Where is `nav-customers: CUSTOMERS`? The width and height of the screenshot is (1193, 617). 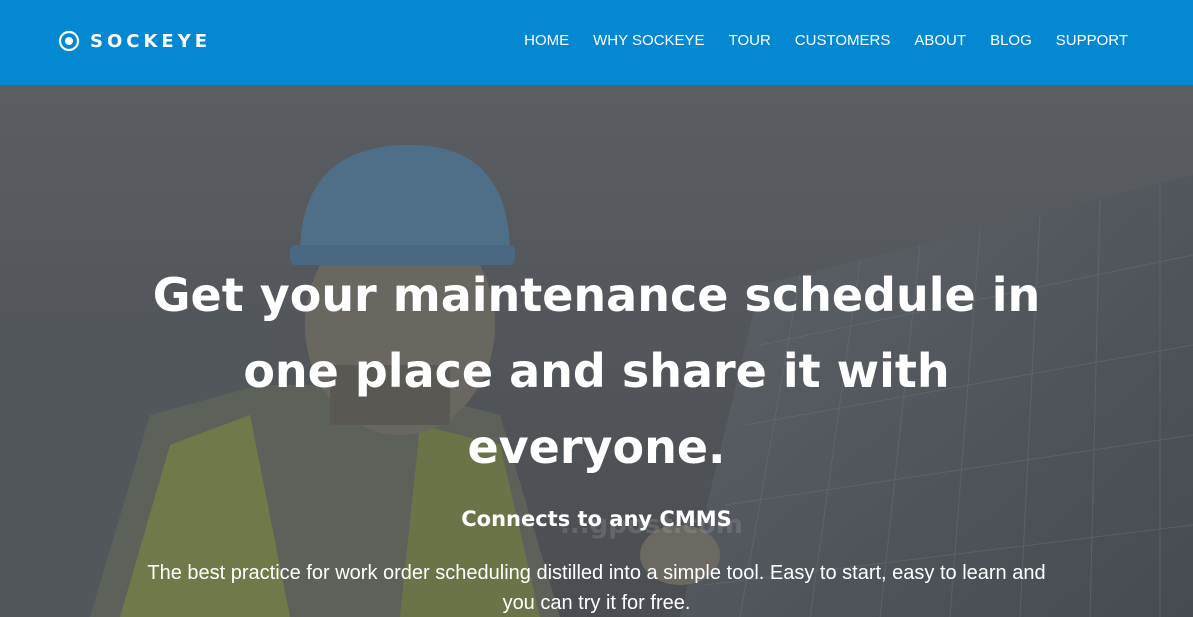
nav-customers: CUSTOMERS is located at coordinates (843, 41).